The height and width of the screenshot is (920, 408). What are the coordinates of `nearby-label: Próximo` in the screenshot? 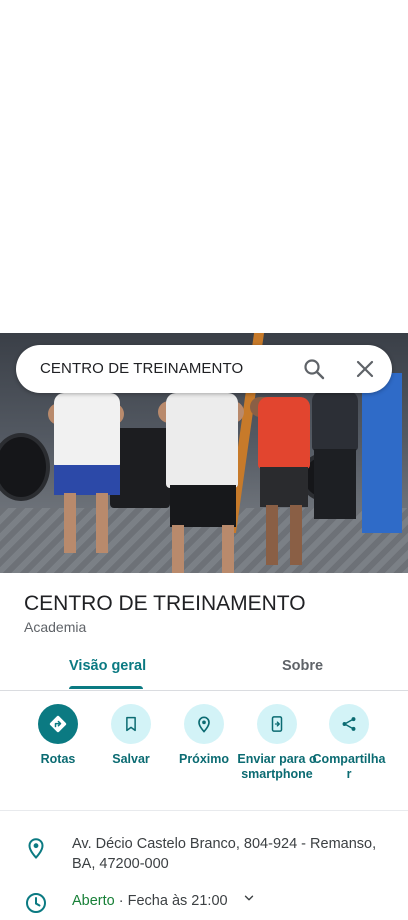 It's located at (203, 759).